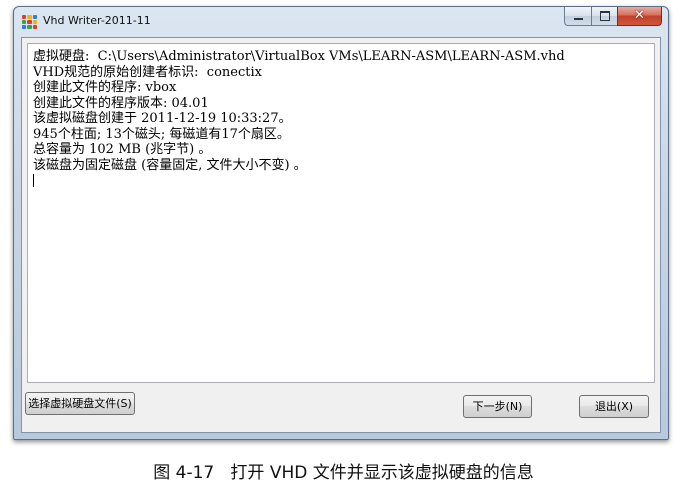 The height and width of the screenshot is (493, 687). Describe the element at coordinates (343, 473) in the screenshot. I see `figure-caption: 图 4-17 打开 VHD 文件并显示该虚拟硬盘的信息` at that location.